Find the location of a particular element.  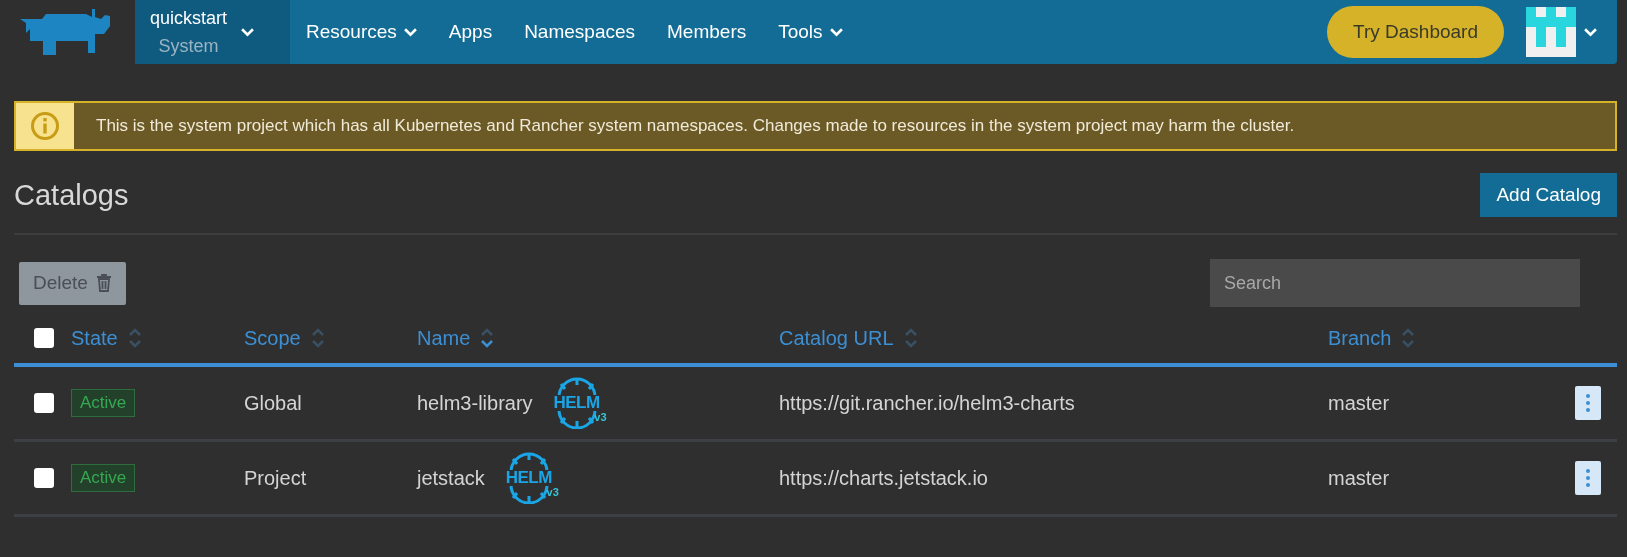

nav-menu-item: Resources is located at coordinates (361, 32).